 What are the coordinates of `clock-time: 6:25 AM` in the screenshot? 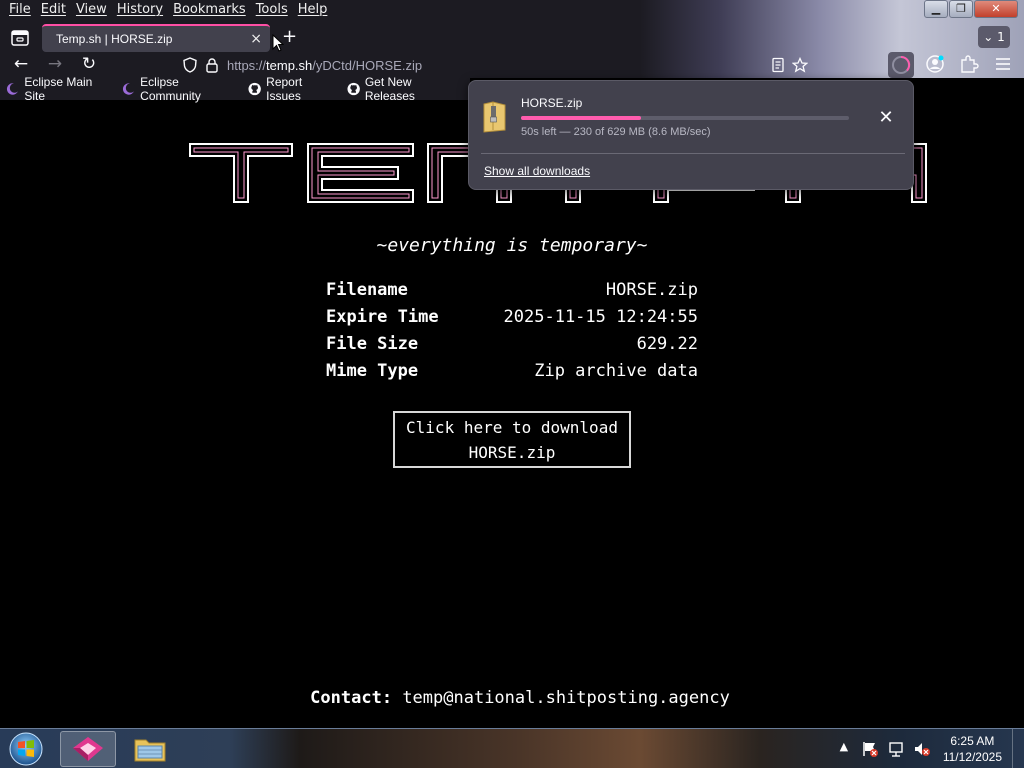 It's located at (972, 741).